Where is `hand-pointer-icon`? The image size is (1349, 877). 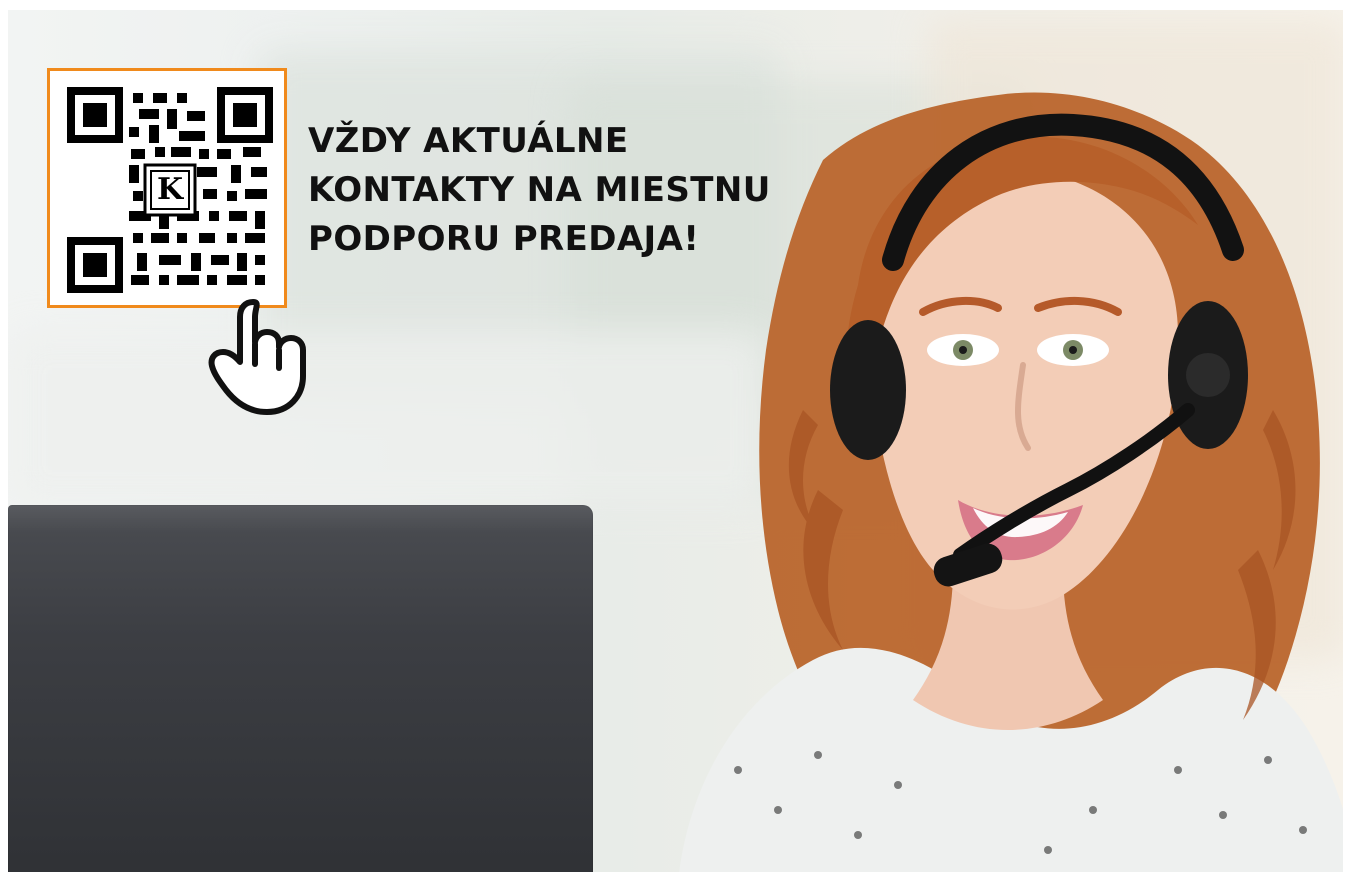
hand-pointer-icon is located at coordinates (260, 357).